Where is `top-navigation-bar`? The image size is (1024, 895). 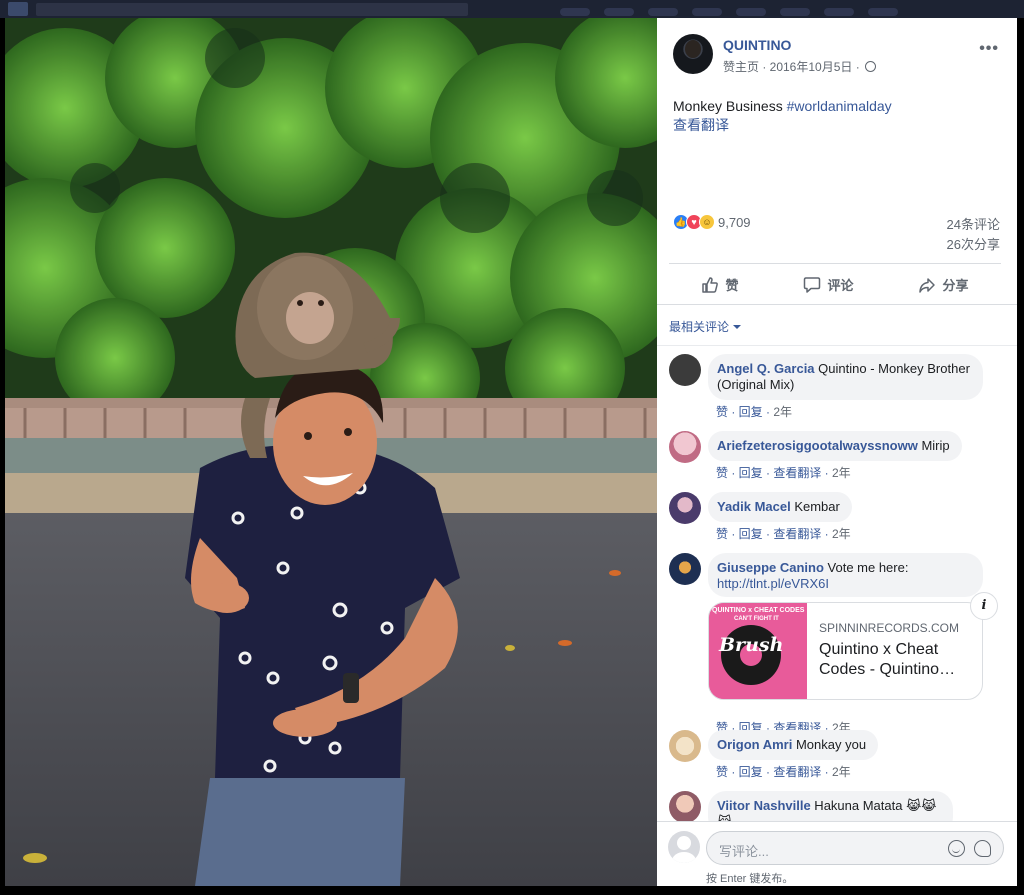
top-navigation-bar is located at coordinates (512, 9).